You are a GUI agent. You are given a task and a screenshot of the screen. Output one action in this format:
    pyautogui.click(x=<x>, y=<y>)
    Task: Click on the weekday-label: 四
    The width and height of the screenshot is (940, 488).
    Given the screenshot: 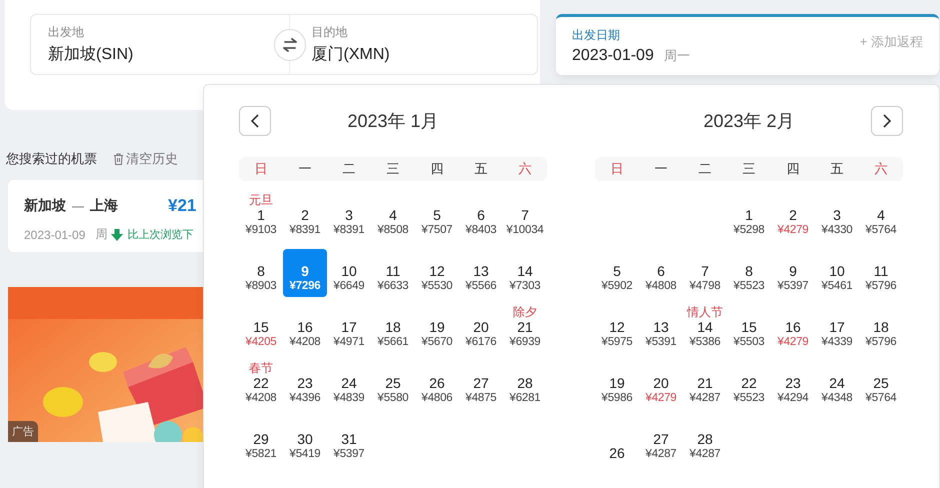 What is the action you would take?
    pyautogui.click(x=437, y=169)
    